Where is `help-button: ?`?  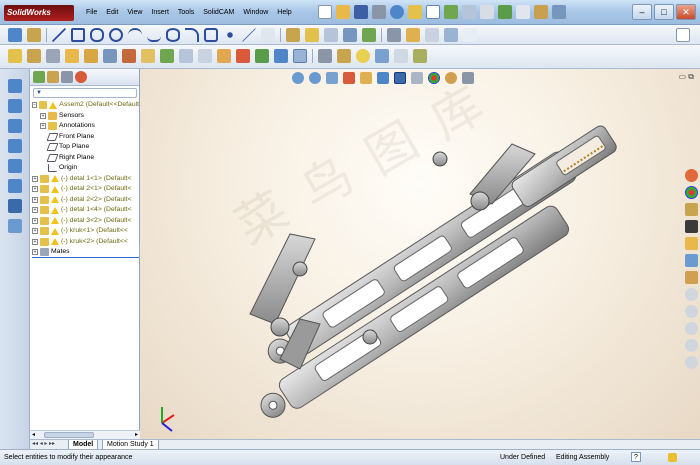
help-button: ? is located at coordinates (636, 457).